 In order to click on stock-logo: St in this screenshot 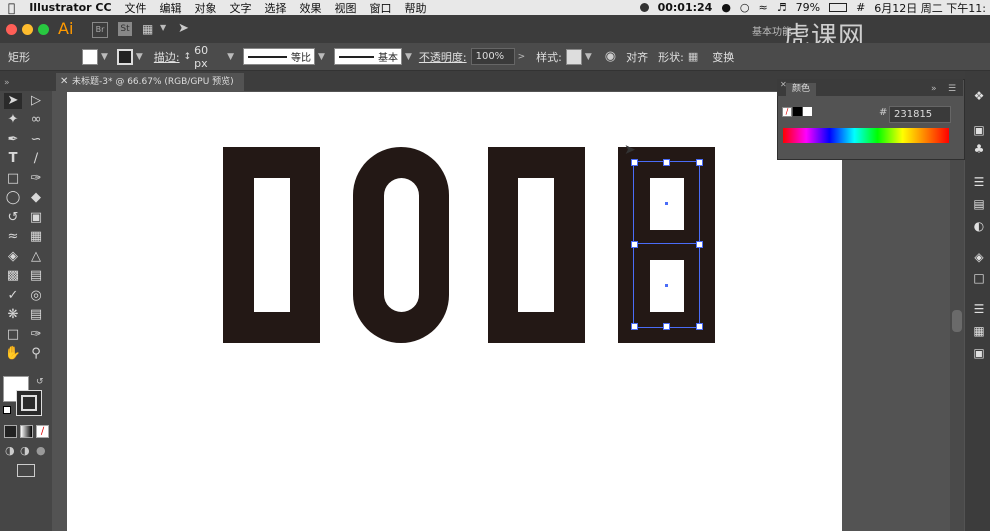, I will do `click(125, 29)`.